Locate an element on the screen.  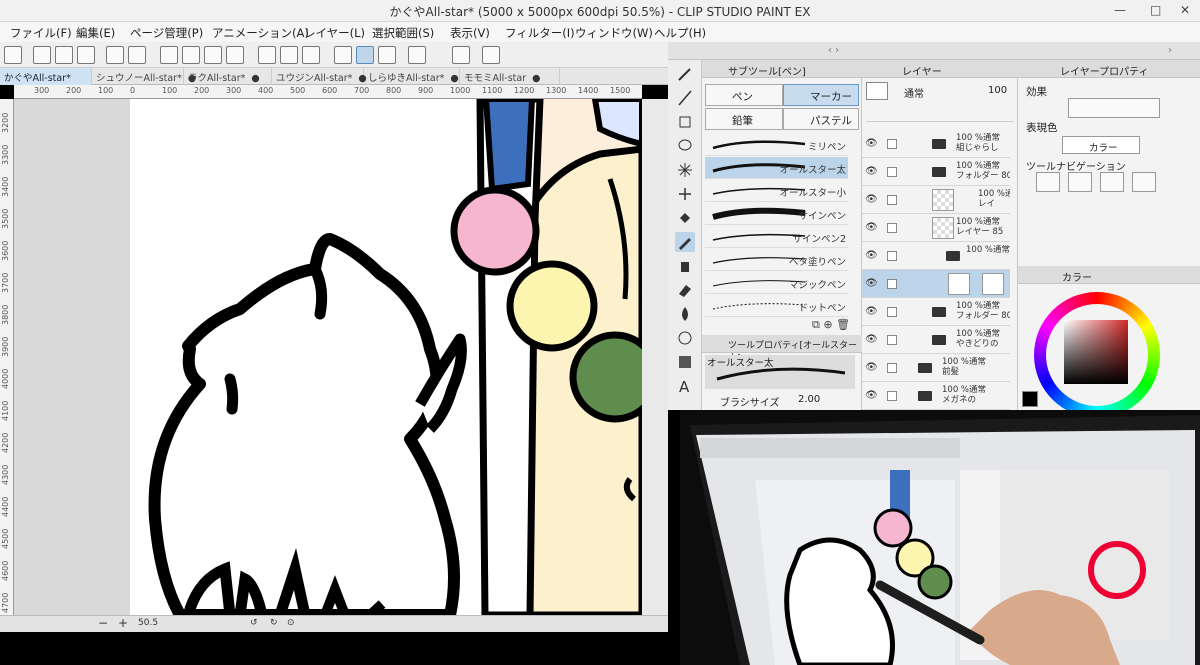
effect-buttons is located at coordinates (1114, 108).